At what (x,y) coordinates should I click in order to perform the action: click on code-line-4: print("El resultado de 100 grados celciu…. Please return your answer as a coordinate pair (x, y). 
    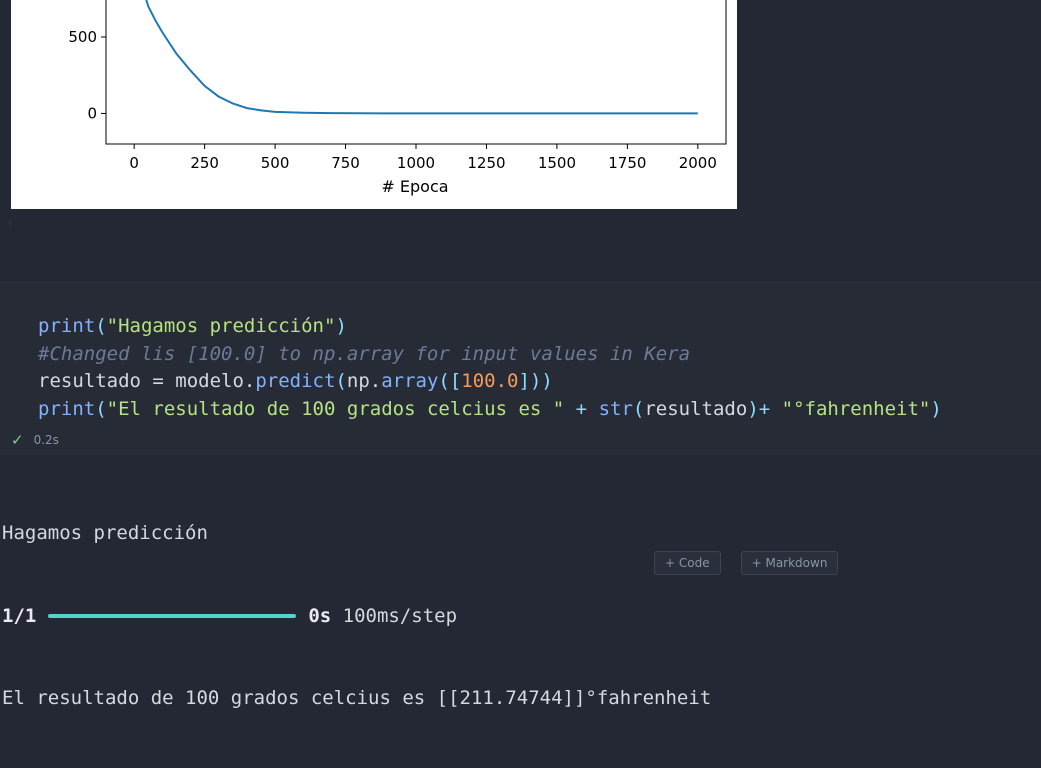
    Looking at the image, I should click on (490, 409).